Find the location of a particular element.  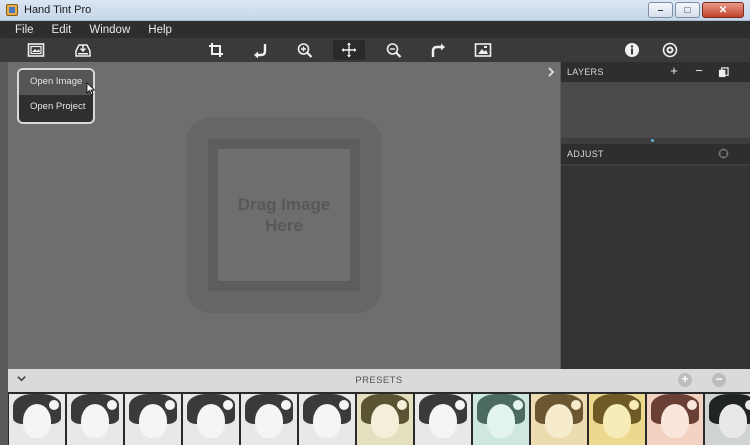

adjust-header: ADJUST is located at coordinates (655, 154).